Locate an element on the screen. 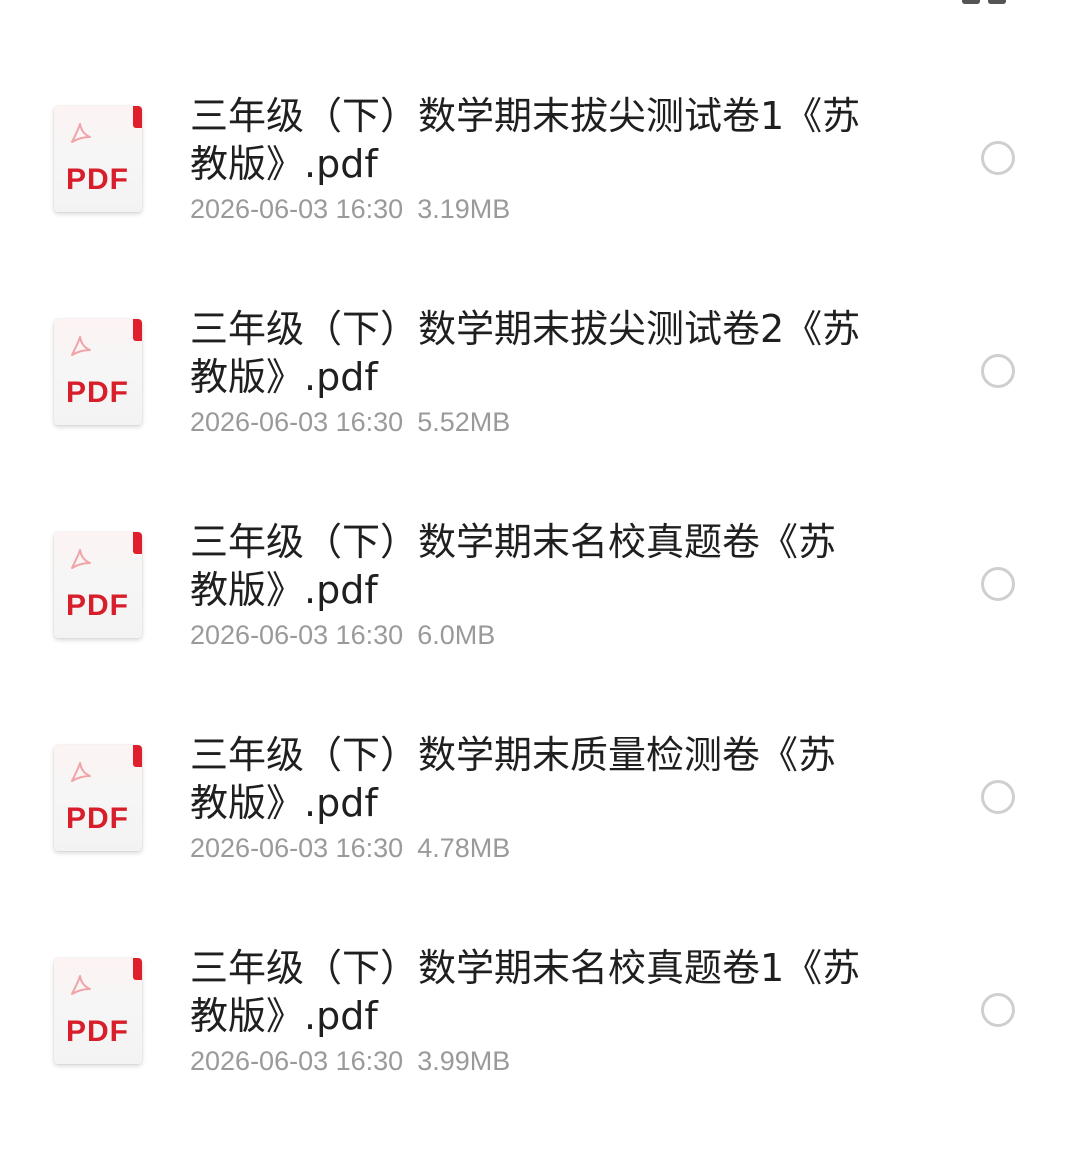  file-meta: 2026-06-03 16:30 6.0MB is located at coordinates (342, 635).